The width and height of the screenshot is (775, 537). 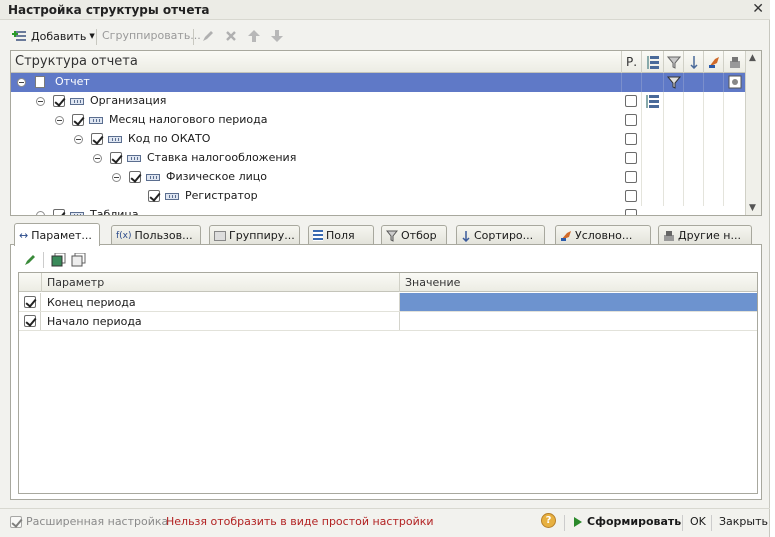 What do you see at coordinates (388, 321) in the screenshot?
I see `param-row-period-start: Начало периода` at bounding box center [388, 321].